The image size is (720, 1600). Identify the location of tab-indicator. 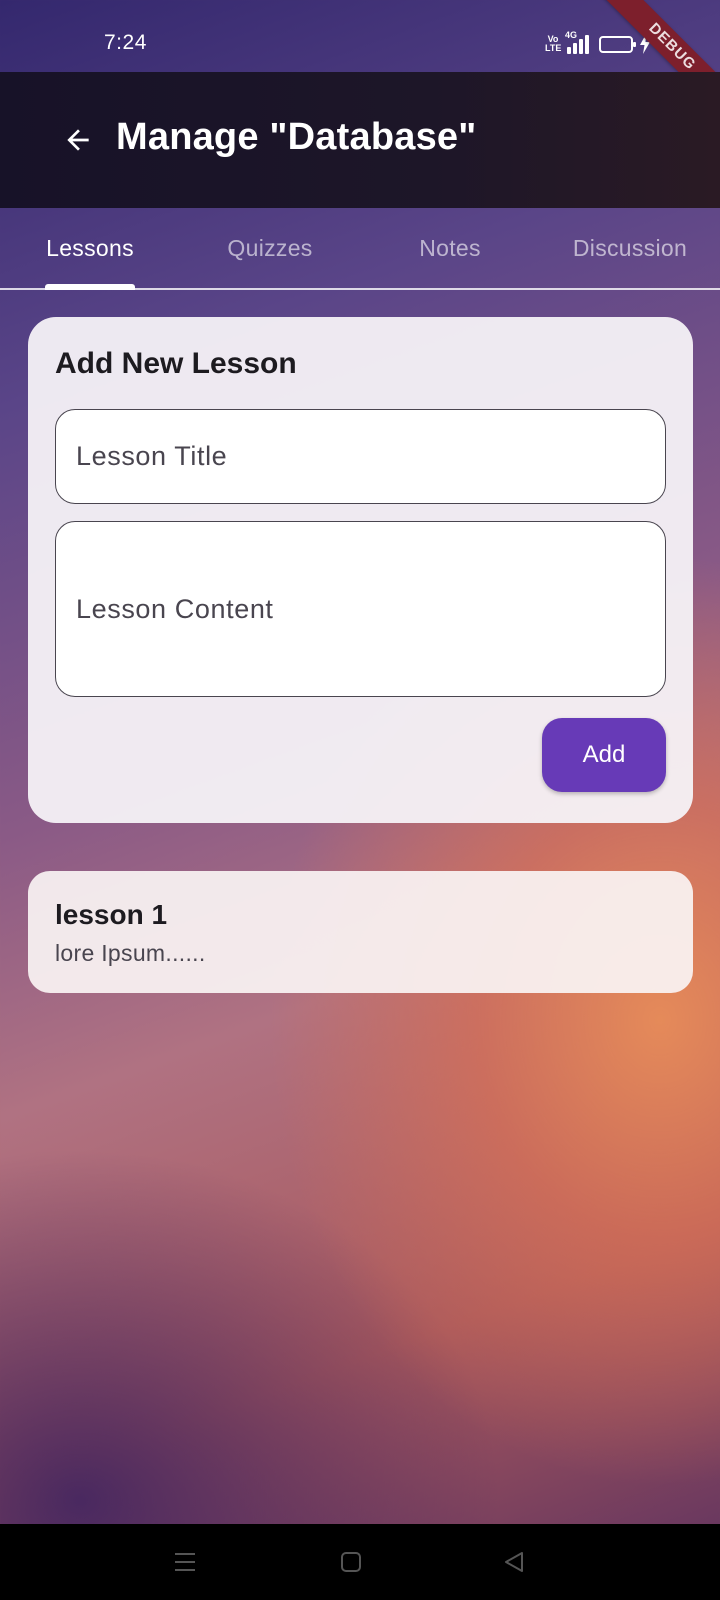
(90, 287).